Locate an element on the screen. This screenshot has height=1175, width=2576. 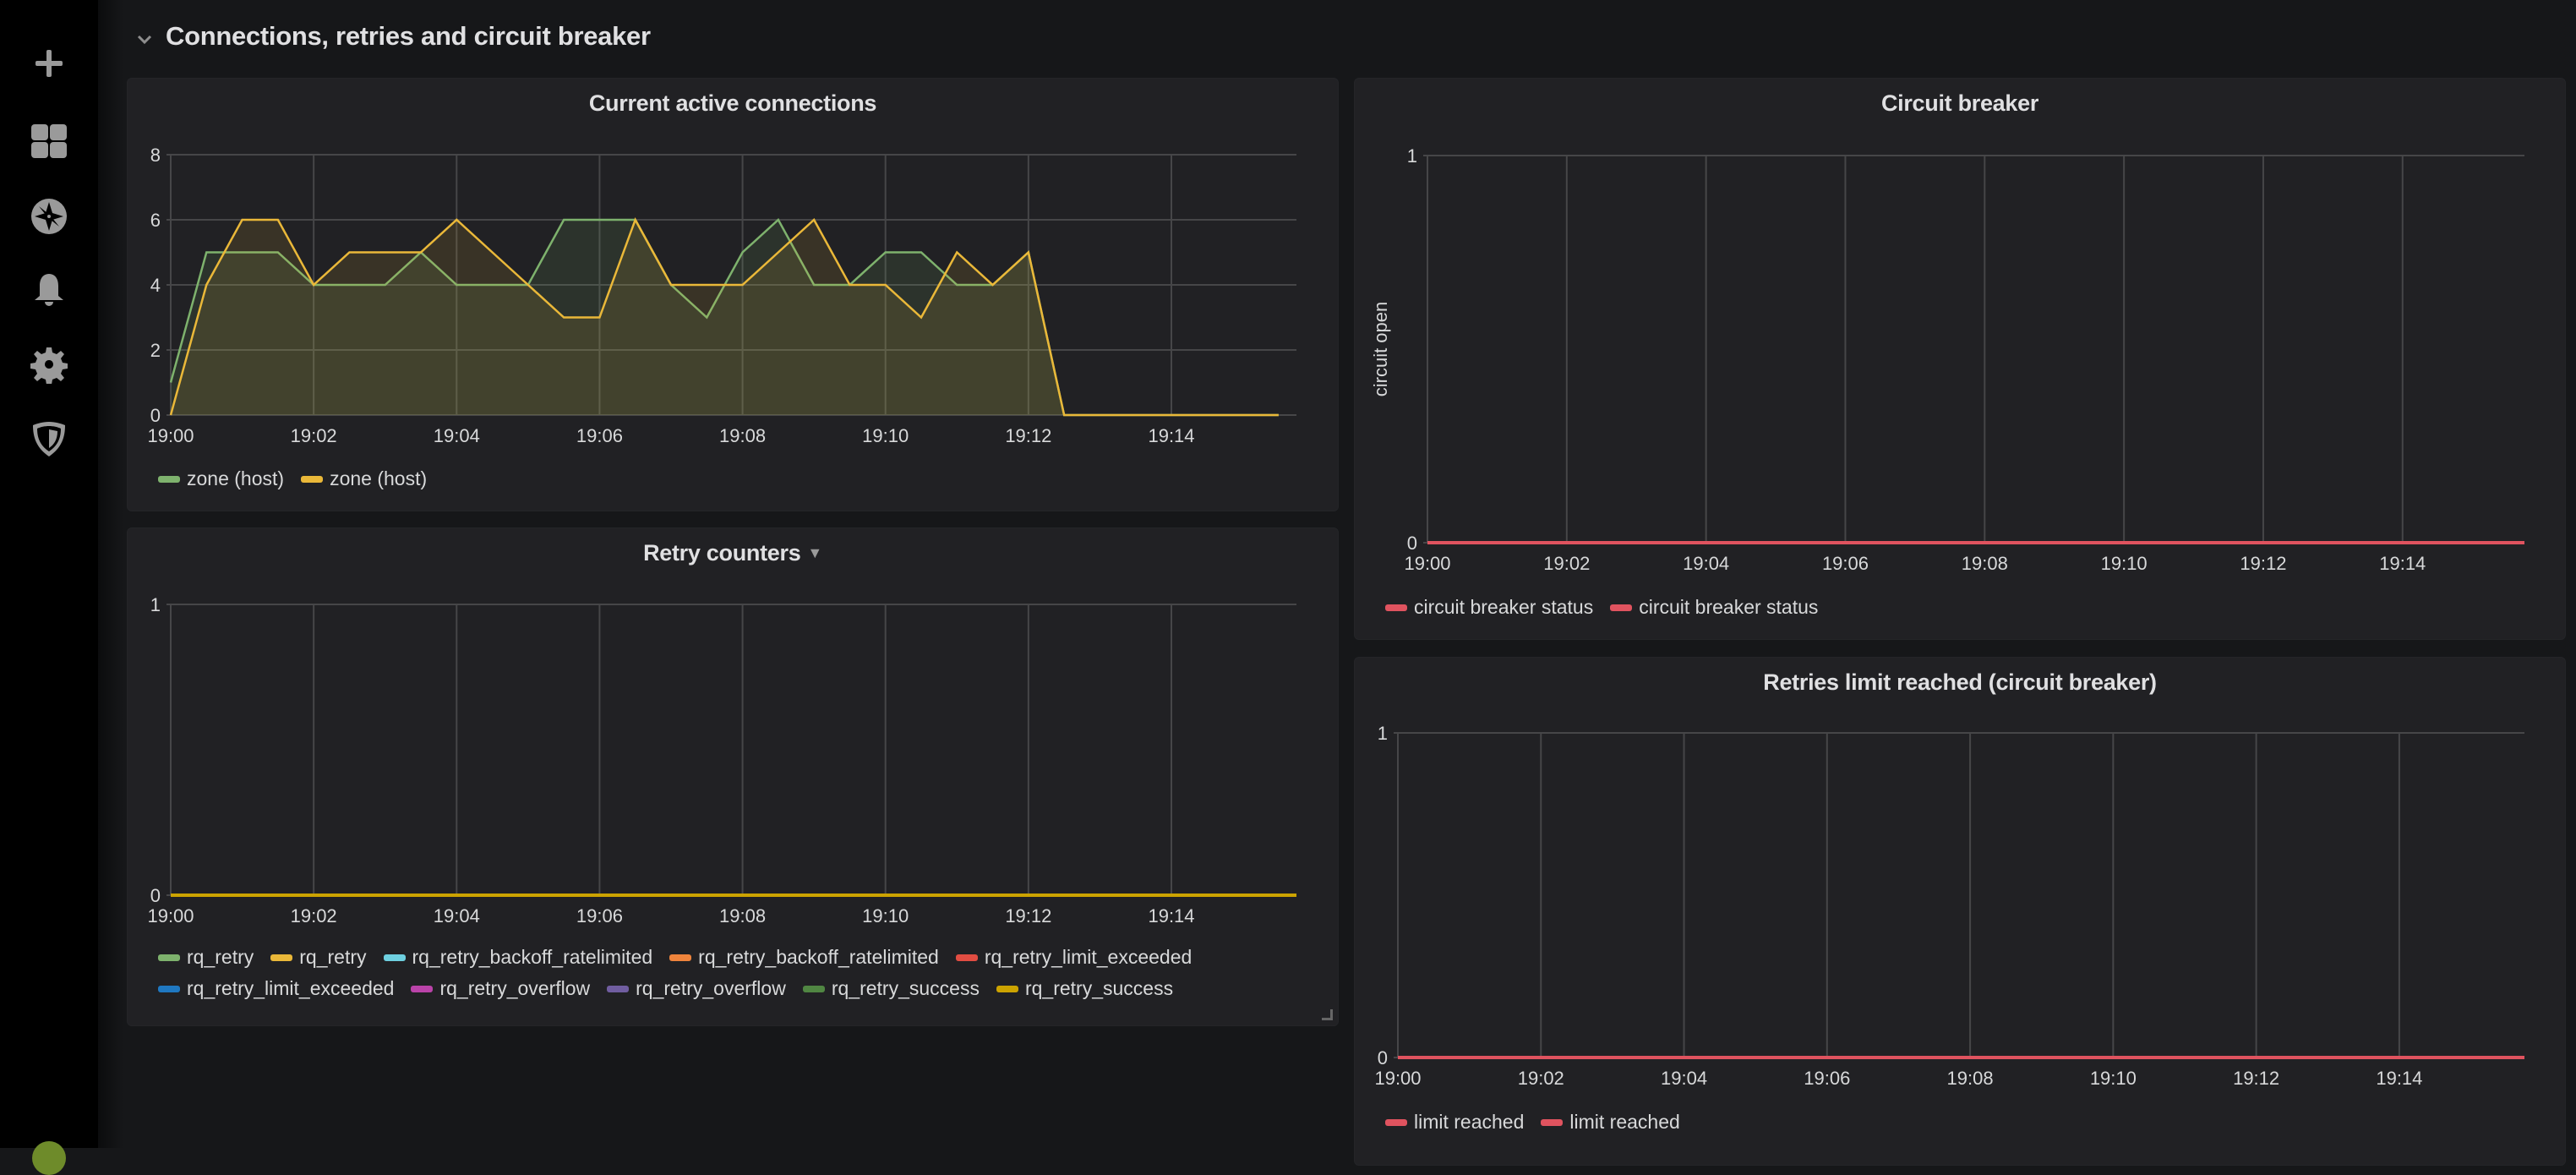
row-header: Connections, retries and circuit breaker is located at coordinates (393, 36).